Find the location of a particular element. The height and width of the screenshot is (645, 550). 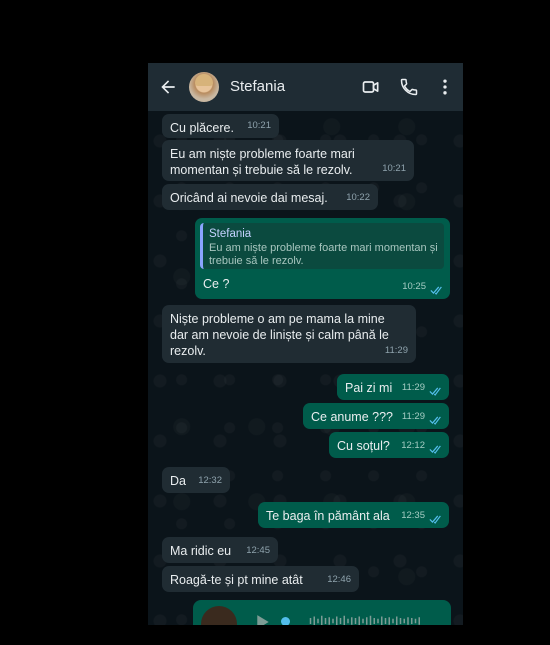

message-bubble: Da 12:32 is located at coordinates (196, 480).